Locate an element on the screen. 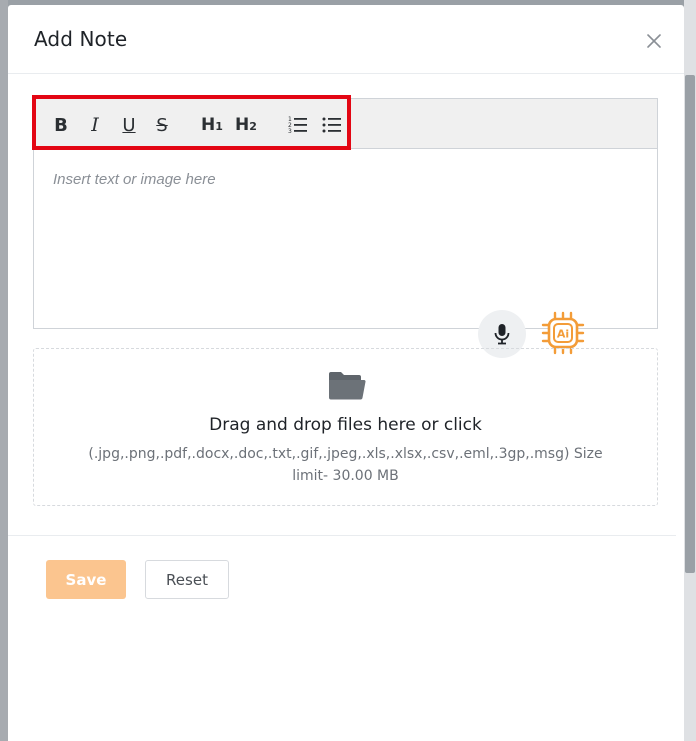 Image resolution: width=696 pixels, height=741 pixels. heading1-icon: H1 is located at coordinates (212, 125).